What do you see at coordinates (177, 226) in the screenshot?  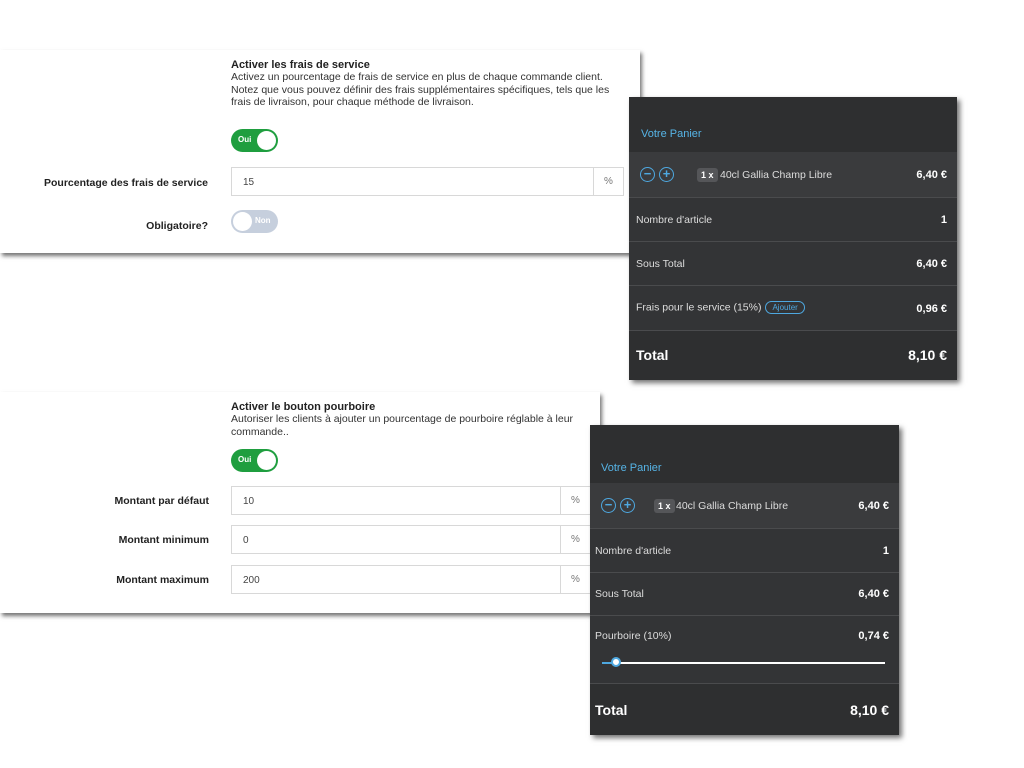 I see `mandatory-label: Obligatoire?` at bounding box center [177, 226].